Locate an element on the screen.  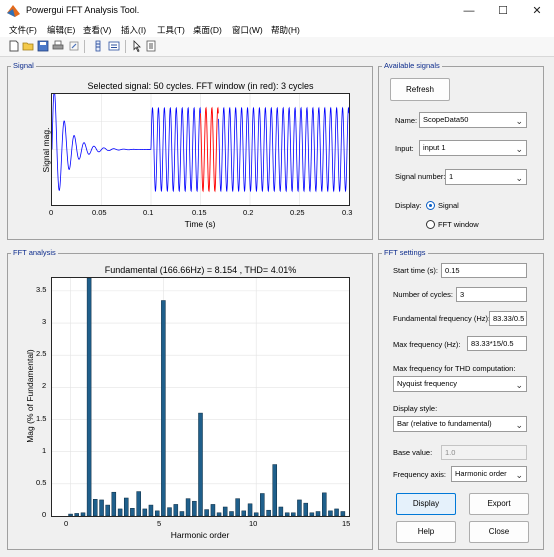
print-icon is located at coordinates (58, 46).